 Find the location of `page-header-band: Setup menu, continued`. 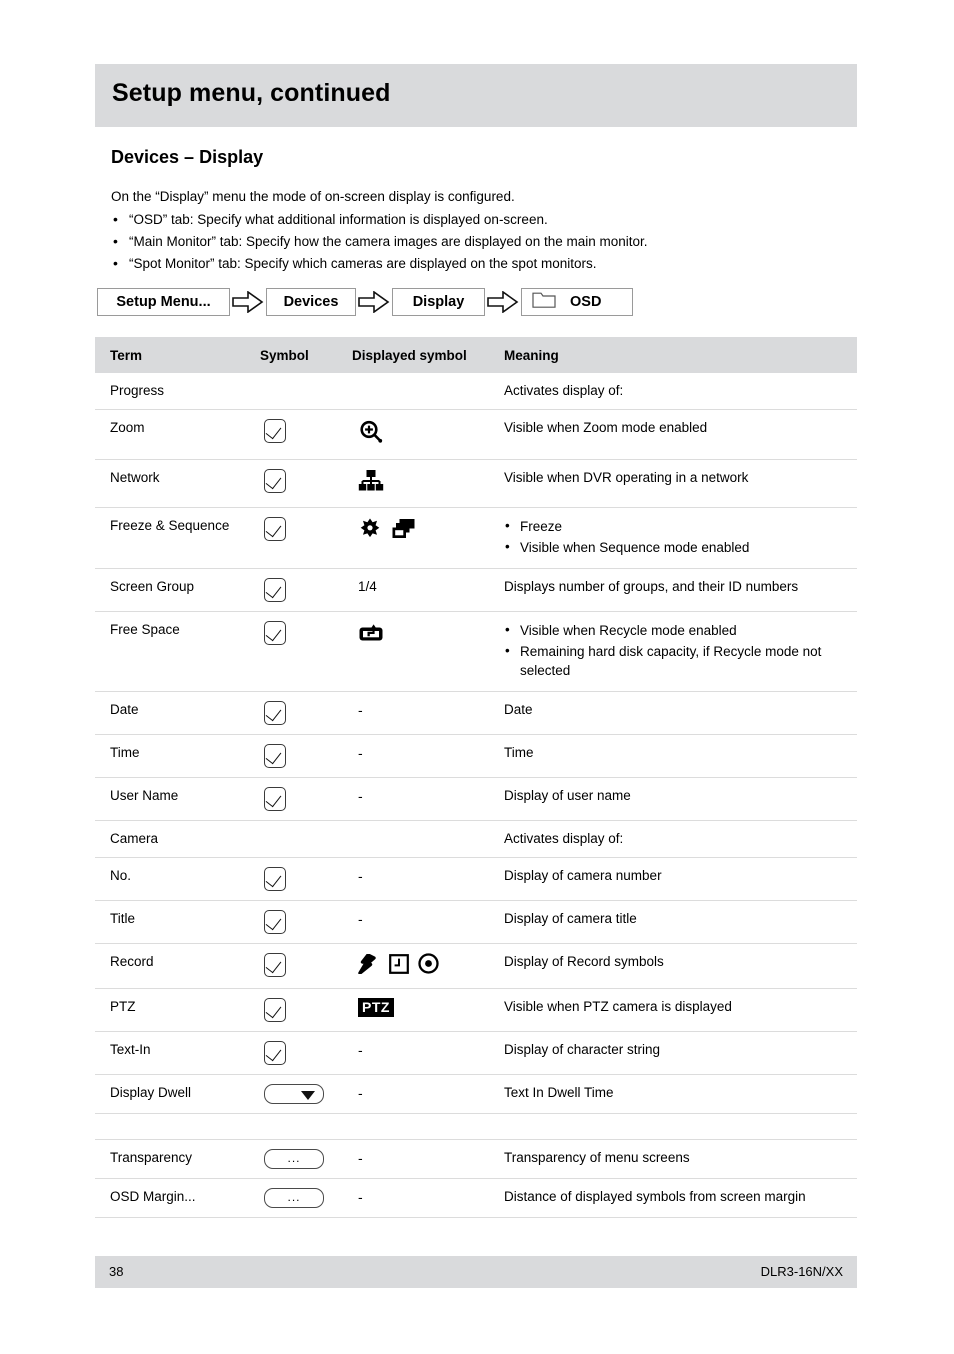

page-header-band: Setup menu, continued is located at coordinates (476, 95).